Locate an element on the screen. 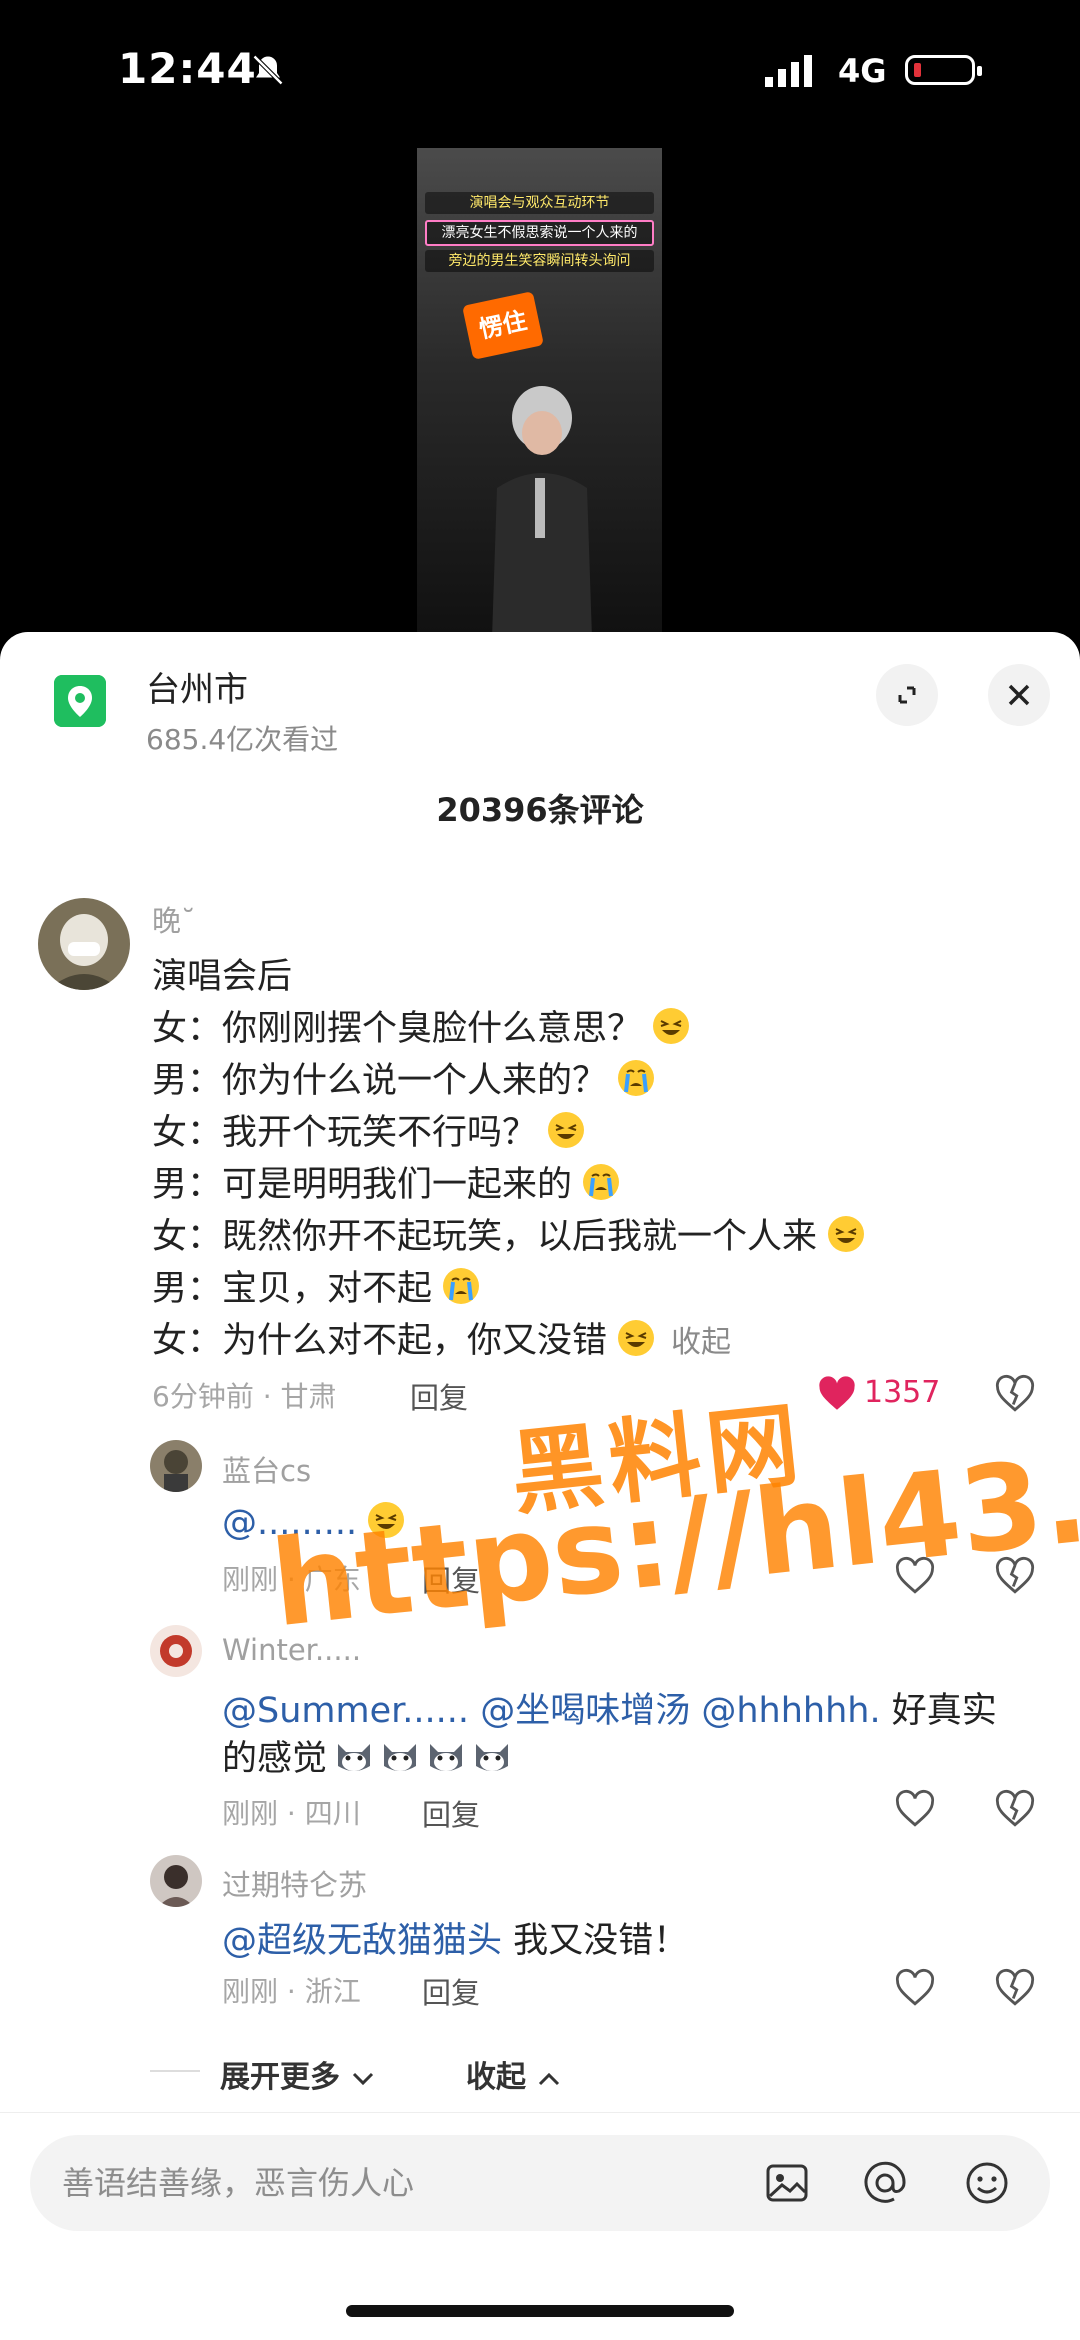  comment-line: 女：既然你开不起玩笑，以后我就一个人来 is located at coordinates (509, 1233).